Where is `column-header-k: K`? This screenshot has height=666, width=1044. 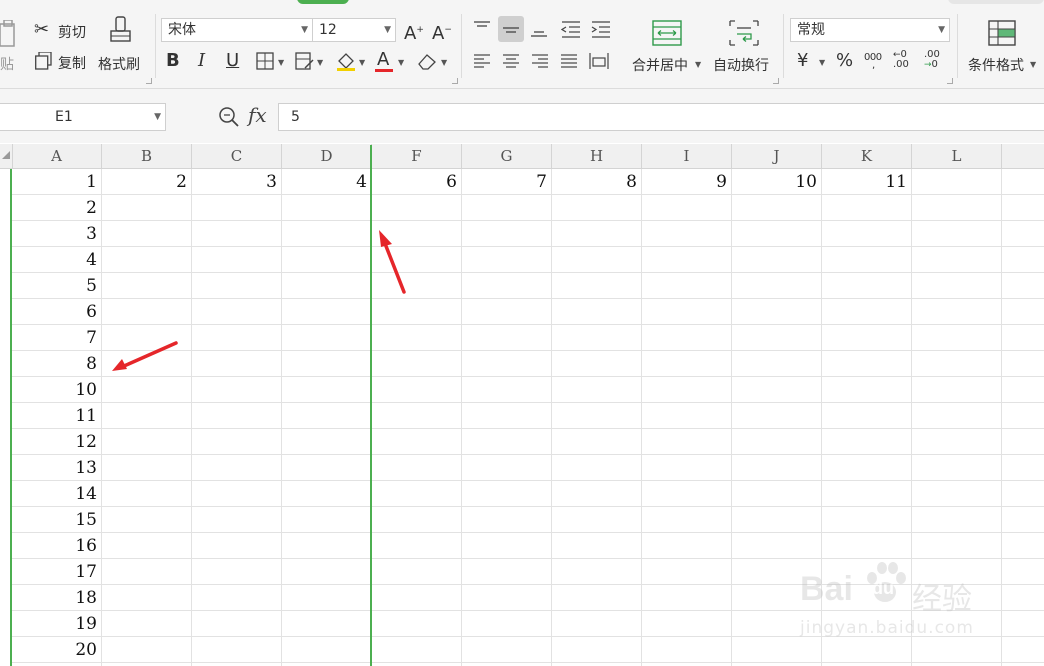
column-header-k: K is located at coordinates (867, 156).